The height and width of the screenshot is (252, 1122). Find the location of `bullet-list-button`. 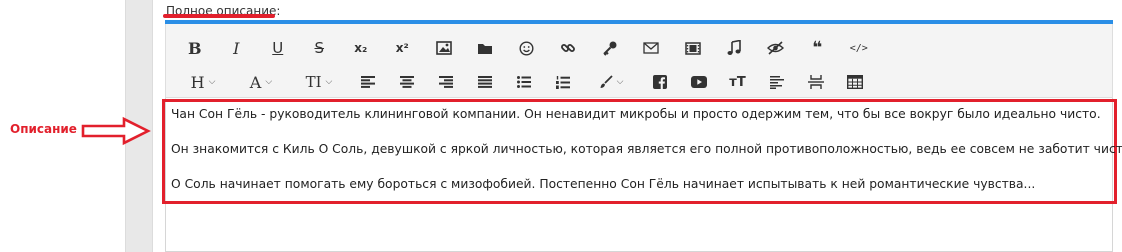

bullet-list-button is located at coordinates (523, 82).